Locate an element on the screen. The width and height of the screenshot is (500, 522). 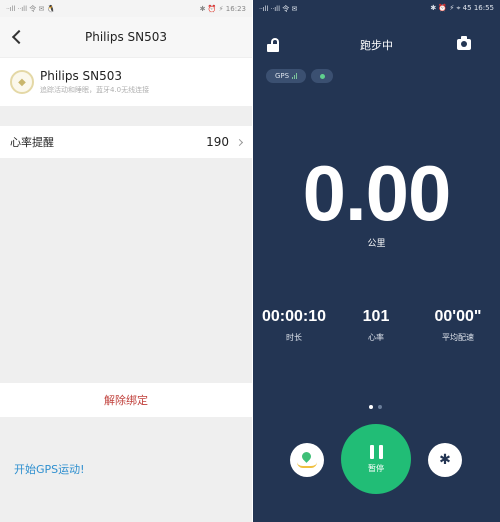
start-gps-link: 开始GPS运动! is located at coordinates (49, 469).